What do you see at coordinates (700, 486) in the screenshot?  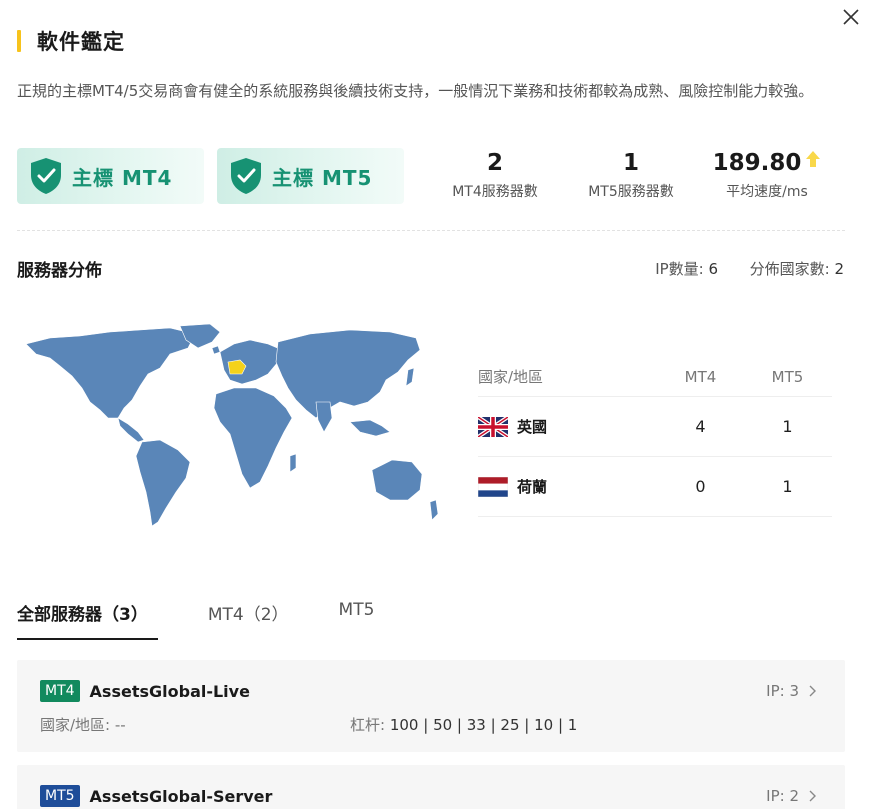 I see `mt4-count: 0` at bounding box center [700, 486].